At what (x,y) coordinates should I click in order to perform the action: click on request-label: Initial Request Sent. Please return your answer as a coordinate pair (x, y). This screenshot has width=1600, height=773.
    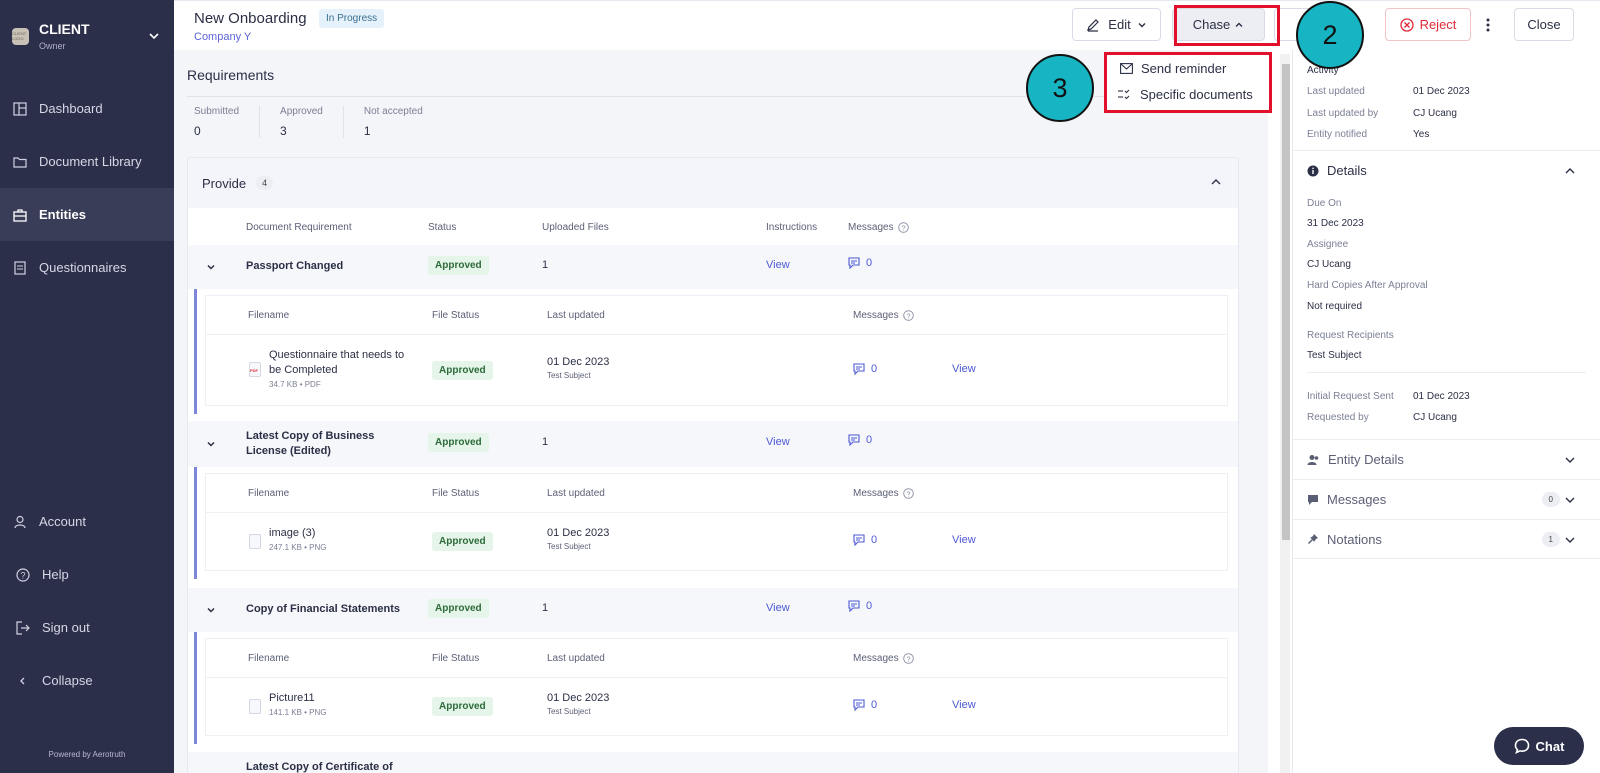
    Looking at the image, I should click on (1350, 396).